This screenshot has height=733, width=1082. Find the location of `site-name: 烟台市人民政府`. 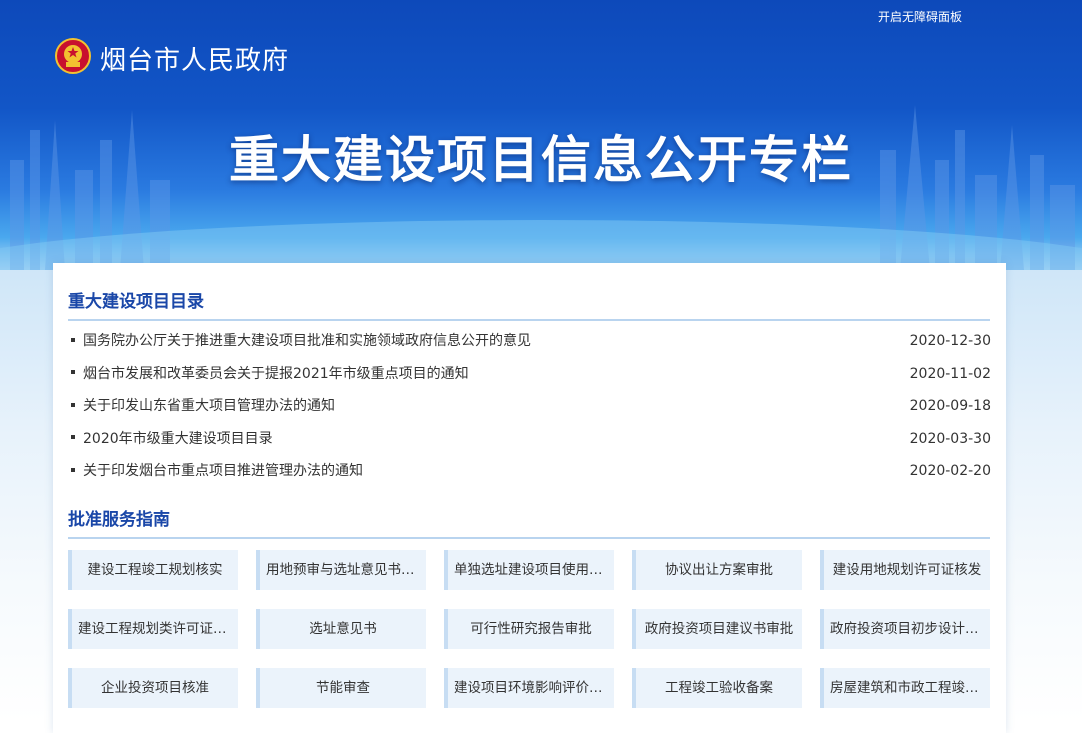

site-name: 烟台市人民政府 is located at coordinates (194, 58).